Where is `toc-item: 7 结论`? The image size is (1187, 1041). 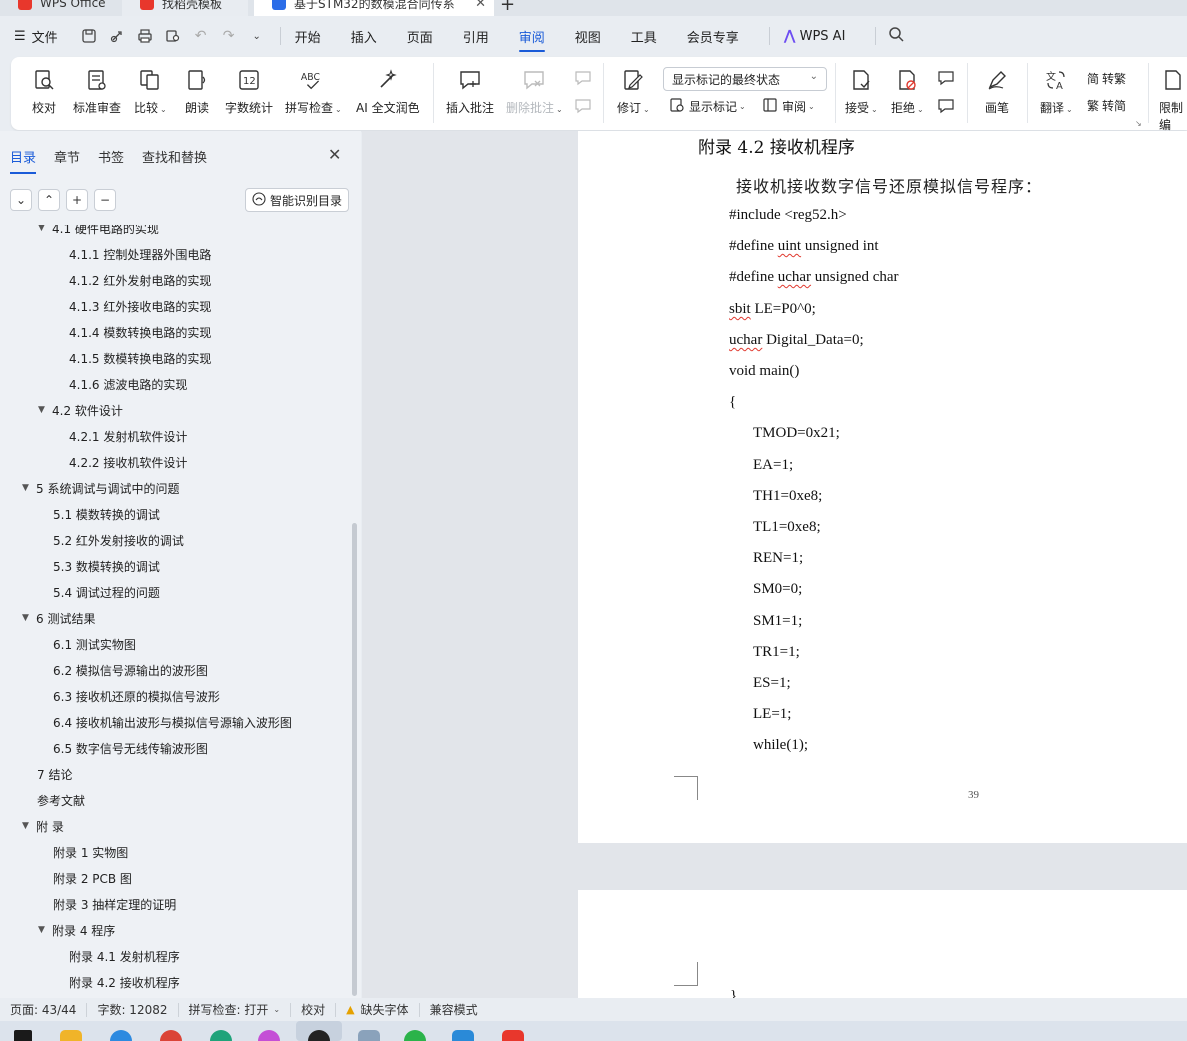
toc-item: 7 结论 is located at coordinates (54, 774).